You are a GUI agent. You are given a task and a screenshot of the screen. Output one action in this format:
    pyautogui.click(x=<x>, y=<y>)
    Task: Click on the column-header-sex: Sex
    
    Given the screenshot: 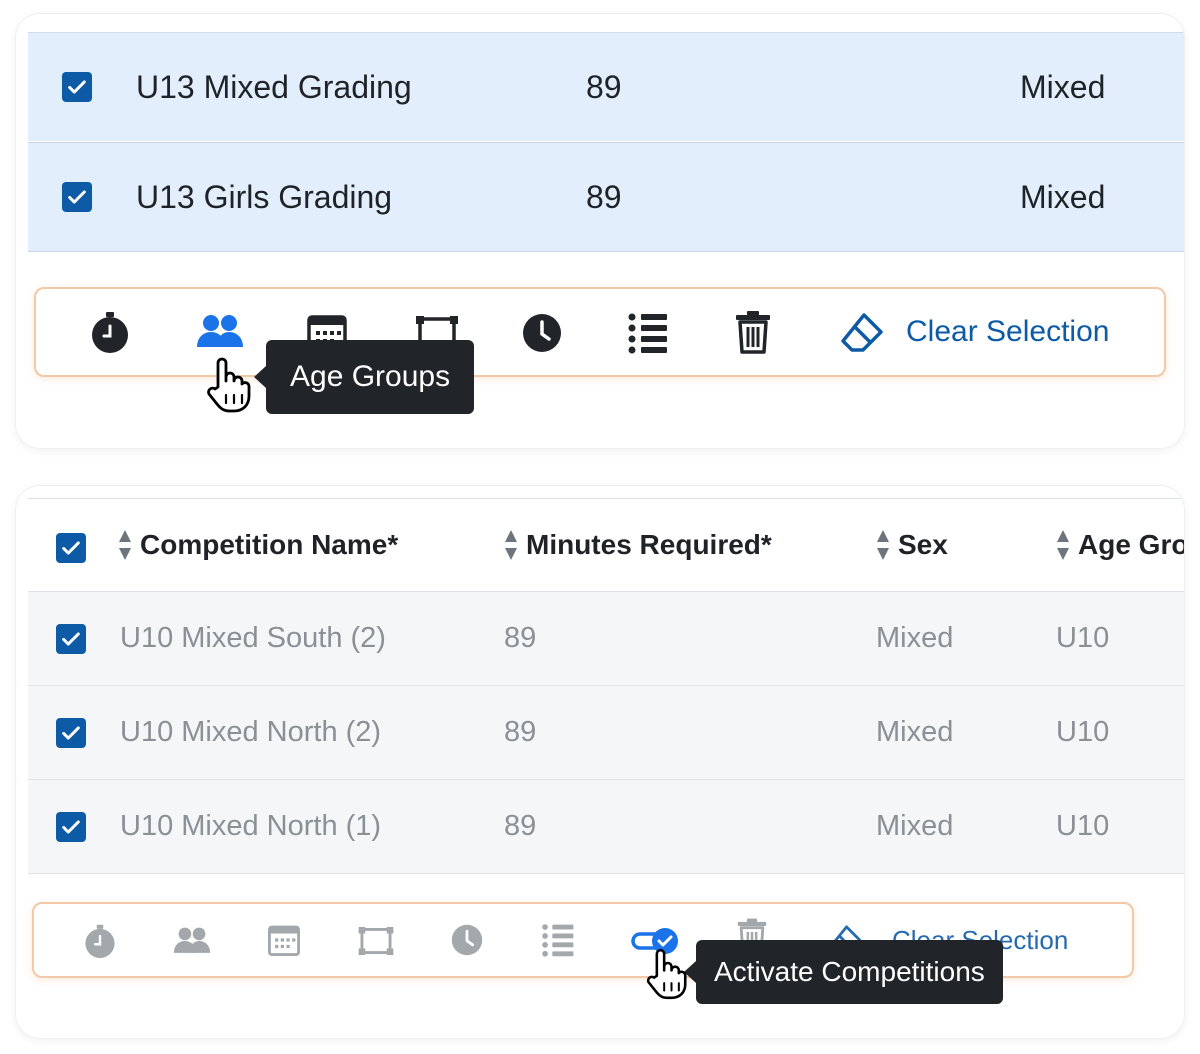 What is the action you would take?
    pyautogui.click(x=912, y=545)
    